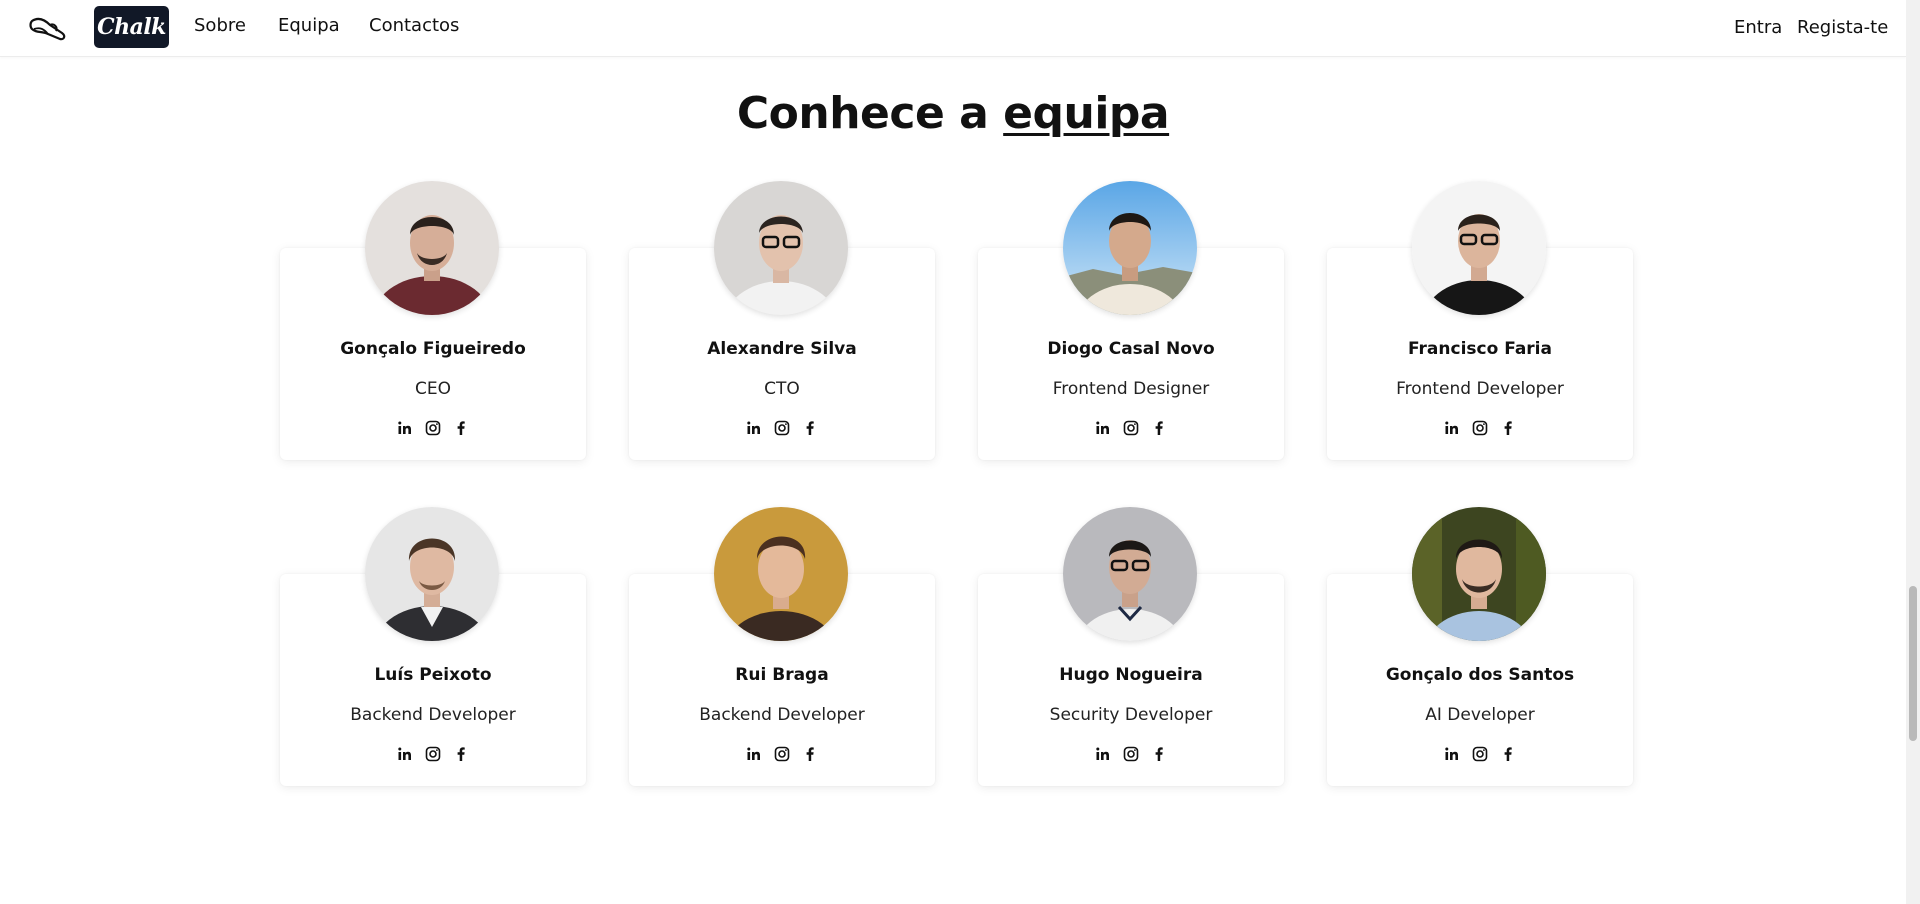 The height and width of the screenshot is (904, 1920). What do you see at coordinates (1480, 715) in the screenshot?
I see `member-role: AI Developer` at bounding box center [1480, 715].